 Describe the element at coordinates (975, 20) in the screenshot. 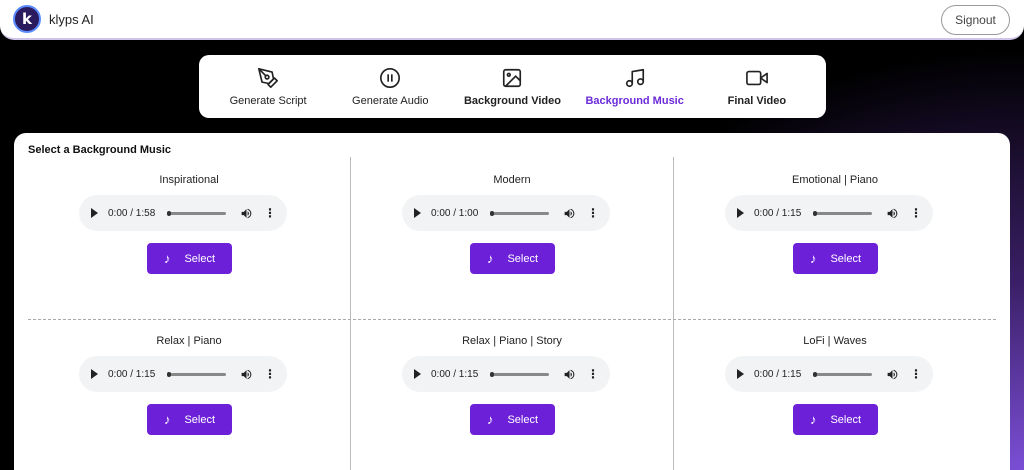

I see `signout-button: Signout` at that location.